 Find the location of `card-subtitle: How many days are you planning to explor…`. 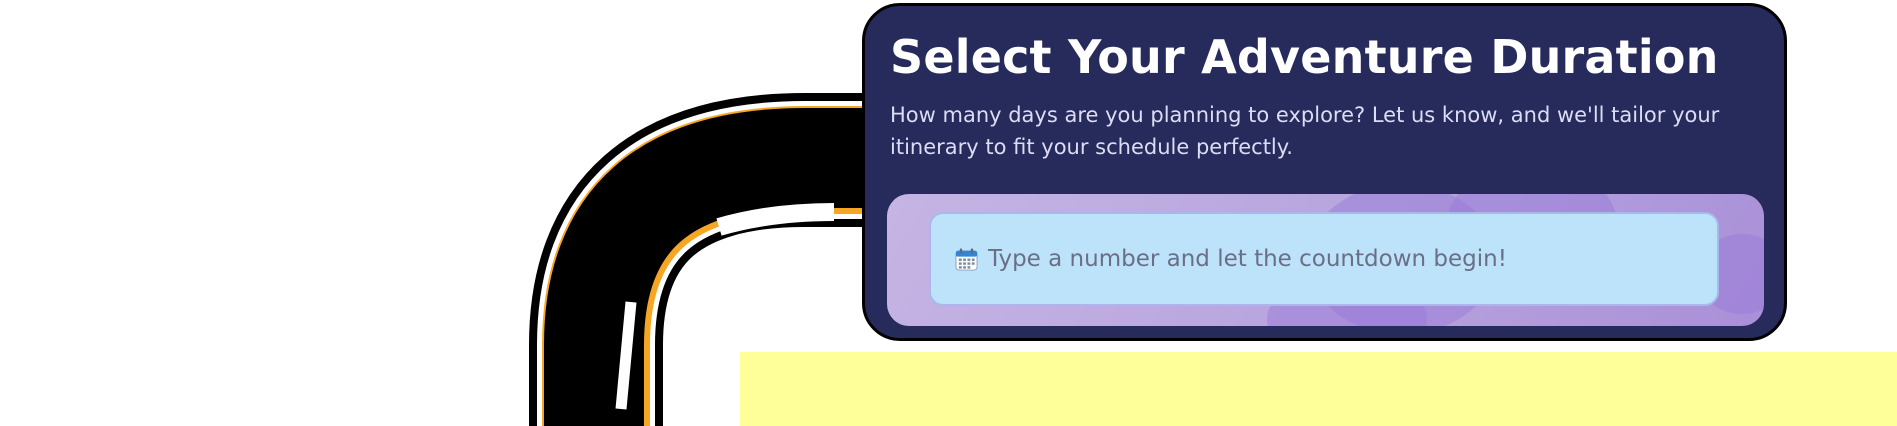

card-subtitle: How many days are you planning to explor… is located at coordinates (1305, 131).